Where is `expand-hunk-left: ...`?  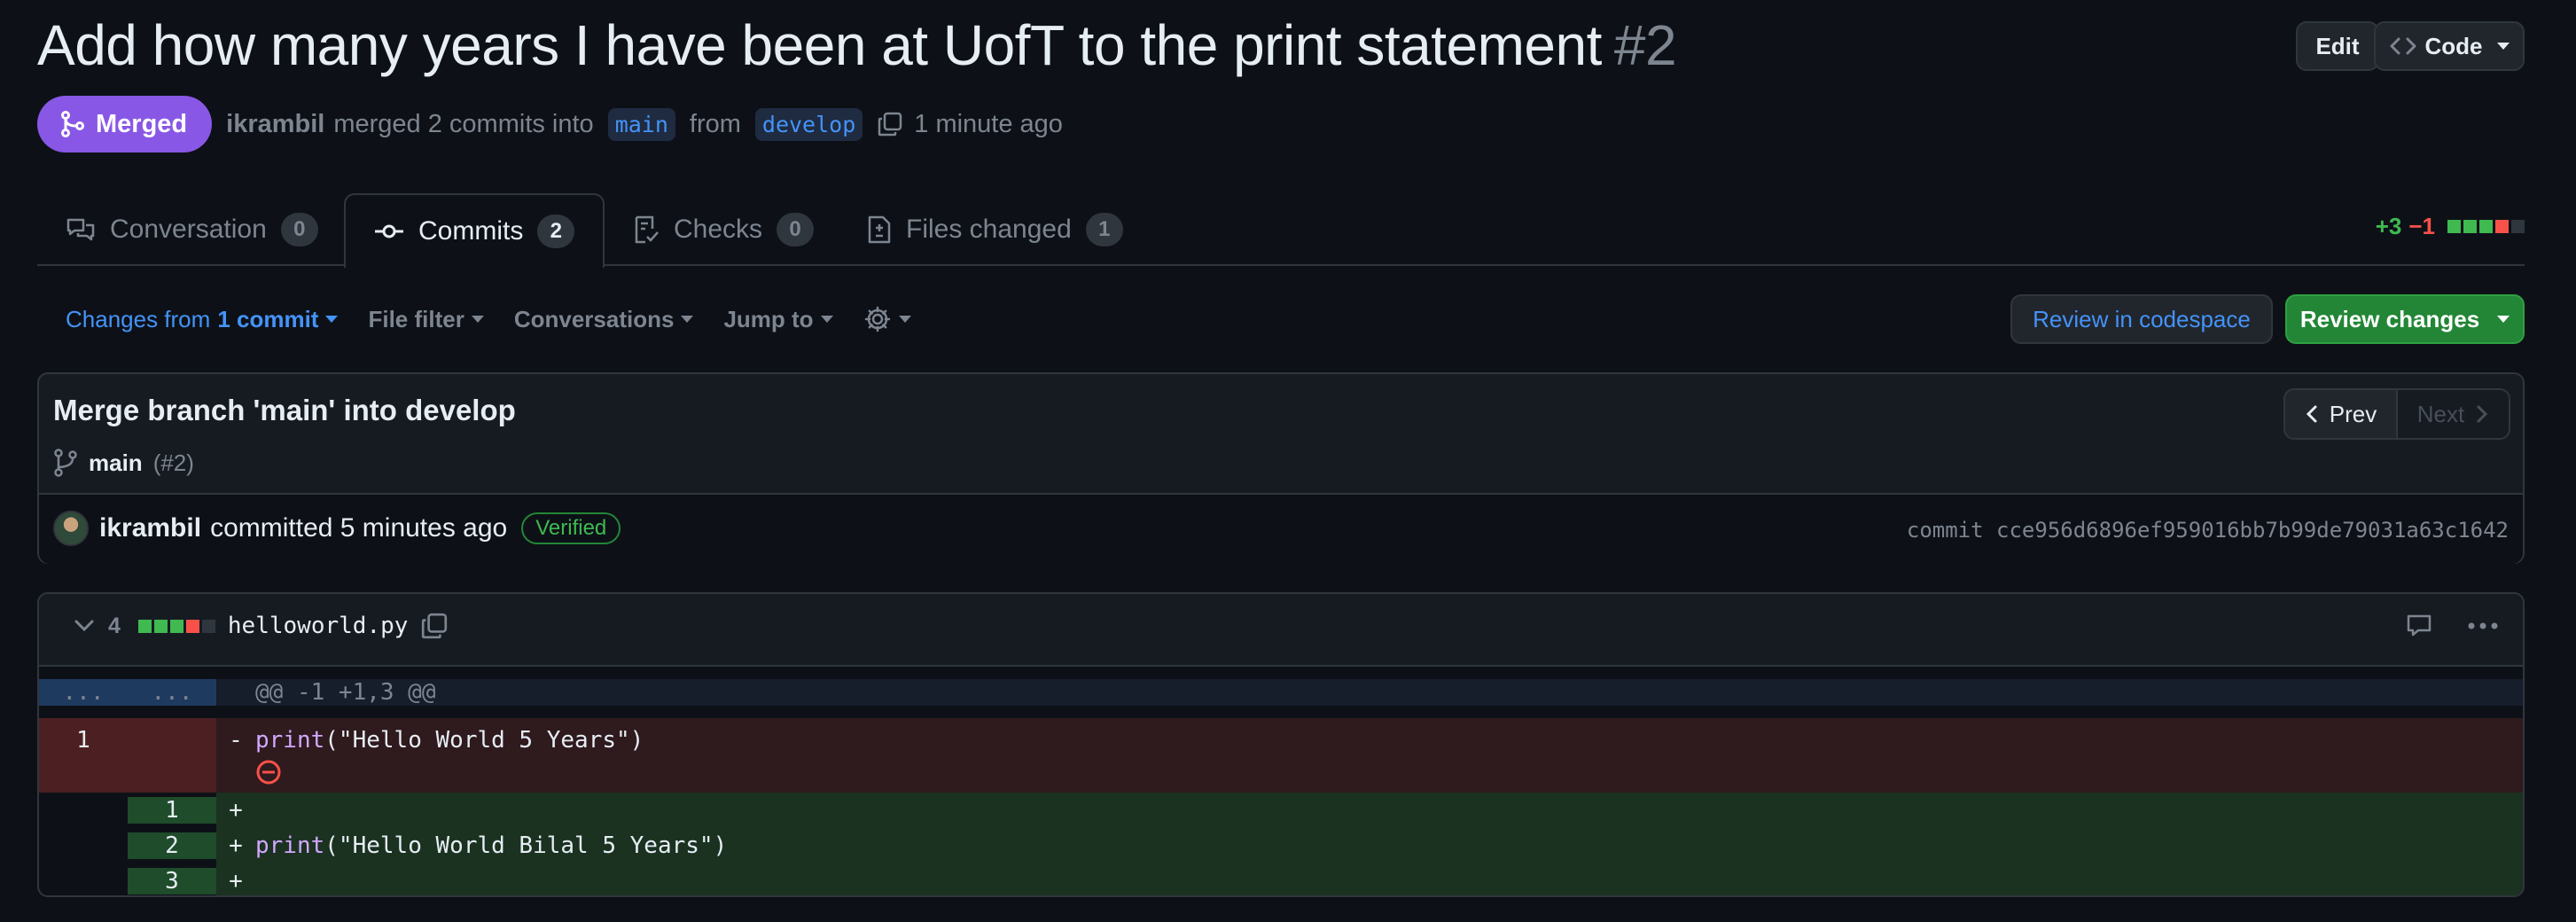 expand-hunk-left: ... is located at coordinates (83, 692).